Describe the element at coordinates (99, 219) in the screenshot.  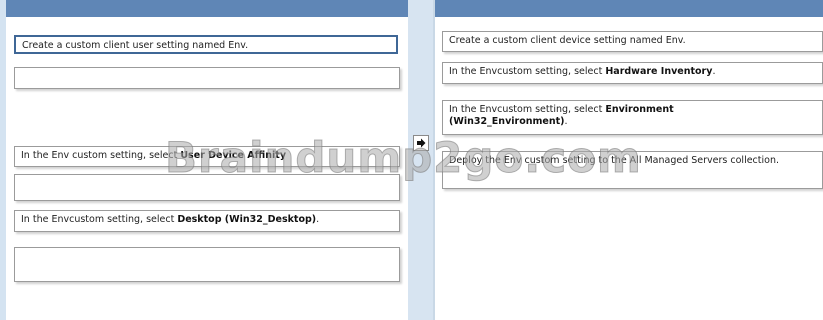
I see `left-item-5-text: In the Envcustom setting, select` at that location.